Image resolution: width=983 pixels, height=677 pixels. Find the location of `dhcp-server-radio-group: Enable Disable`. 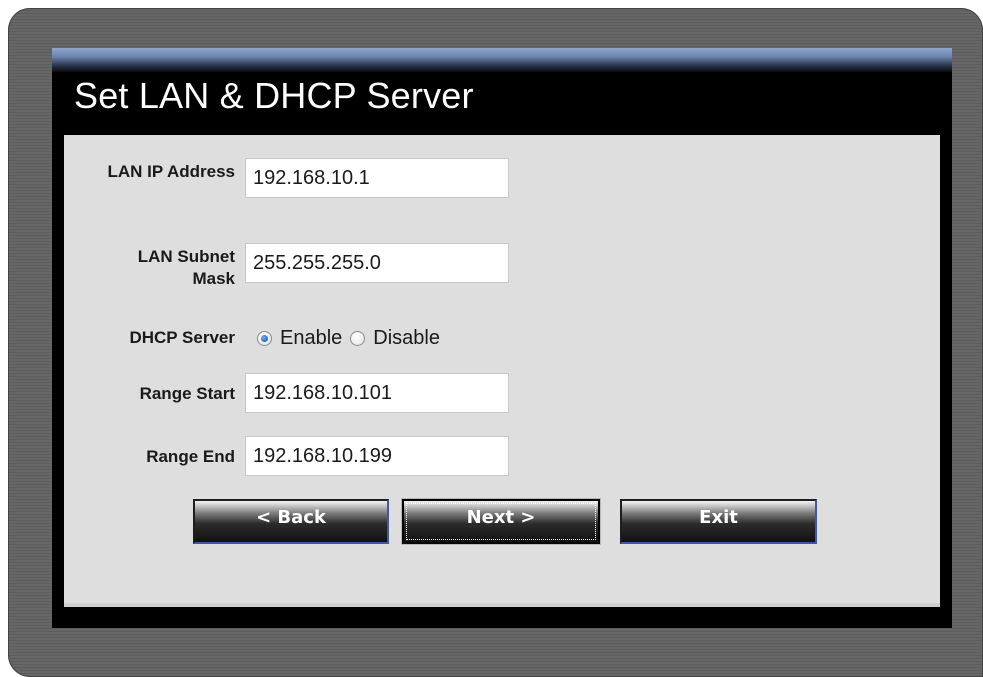

dhcp-server-radio-group: Enable Disable is located at coordinates (352, 338).